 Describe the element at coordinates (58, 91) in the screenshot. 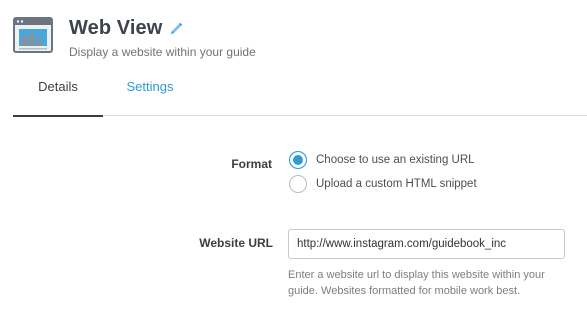

I see `tab-details: Details` at that location.